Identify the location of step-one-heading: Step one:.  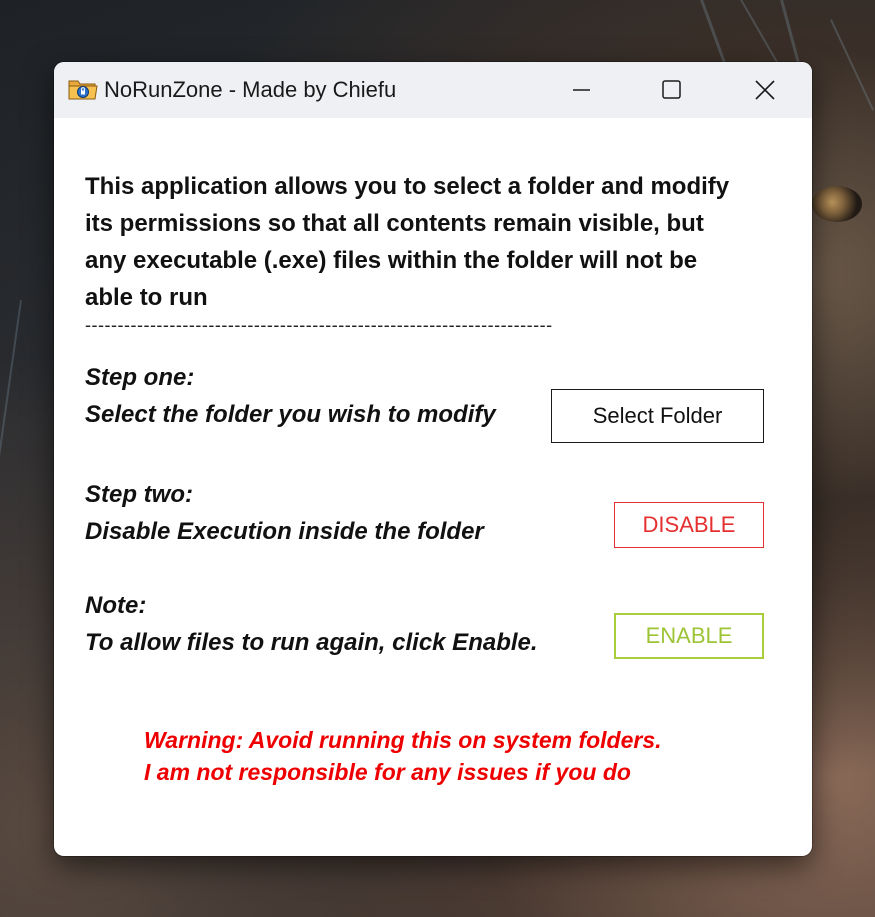
(140, 377).